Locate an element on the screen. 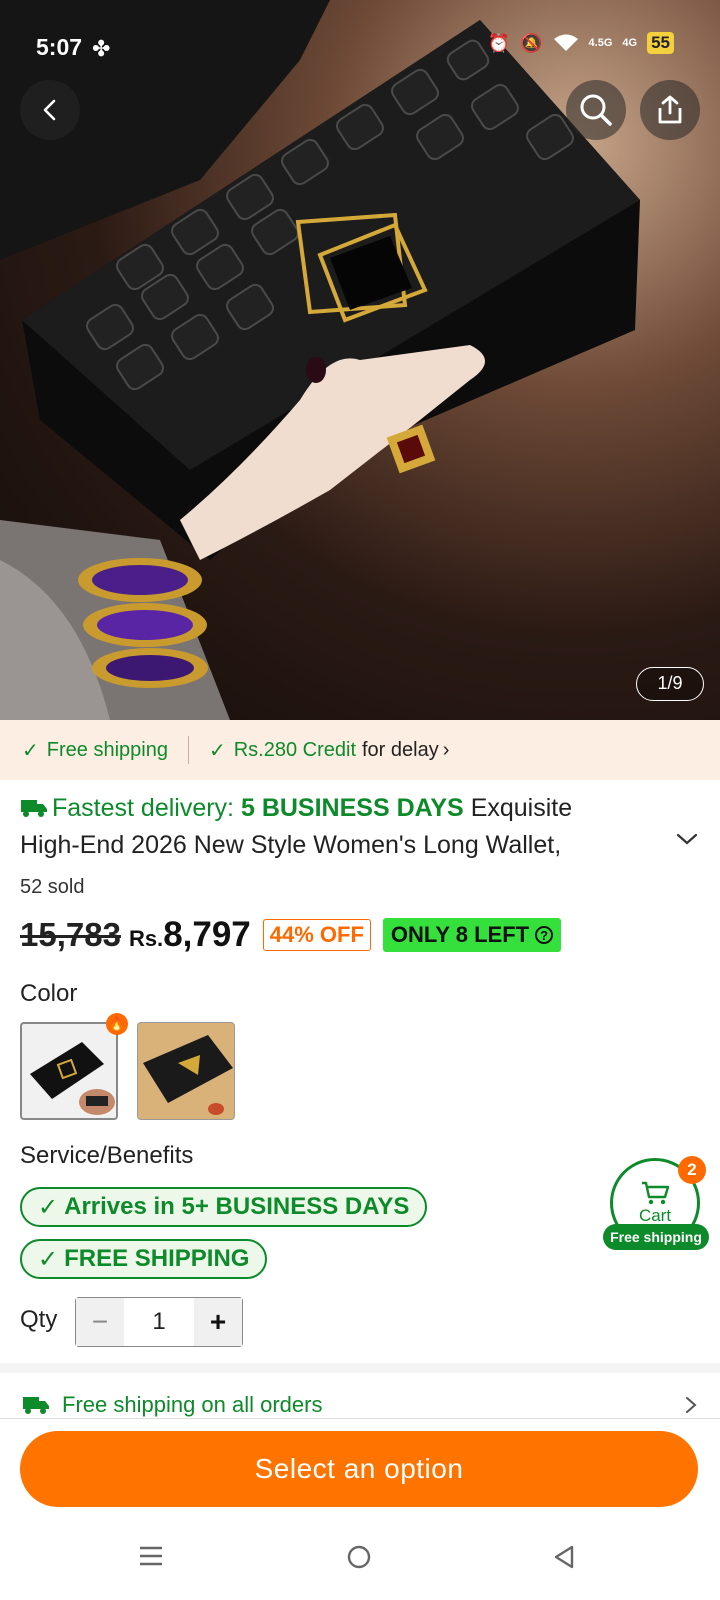  alarm-icon: ⏰ is located at coordinates (499, 42).